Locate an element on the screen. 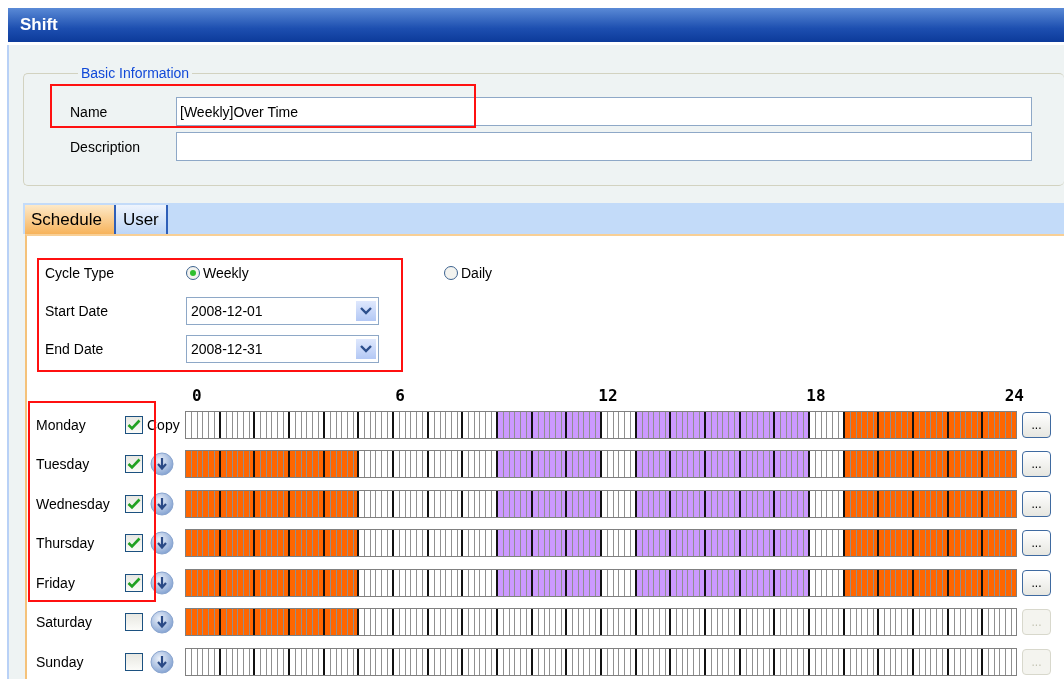 This screenshot has height=679, width=1064. tab: Schedule is located at coordinates (70, 219).